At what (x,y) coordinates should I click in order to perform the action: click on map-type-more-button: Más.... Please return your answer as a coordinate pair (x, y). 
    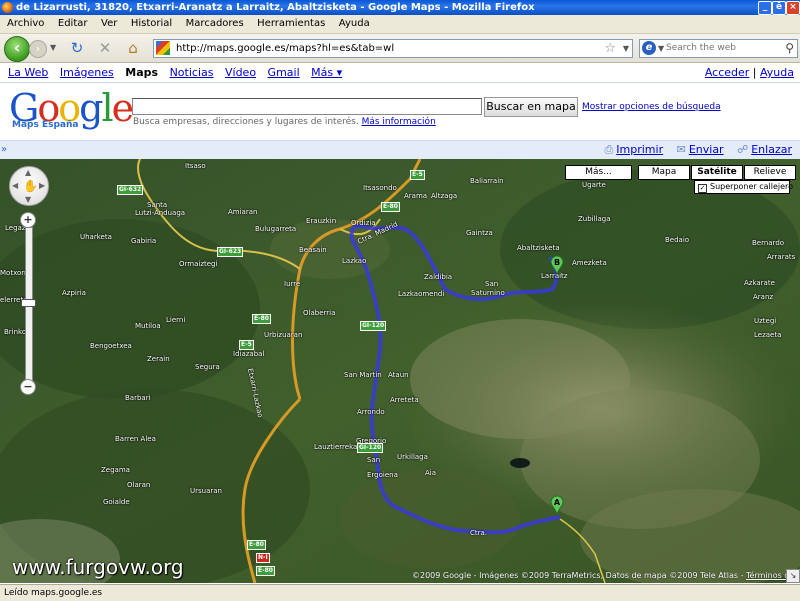
    Looking at the image, I should click on (598, 172).